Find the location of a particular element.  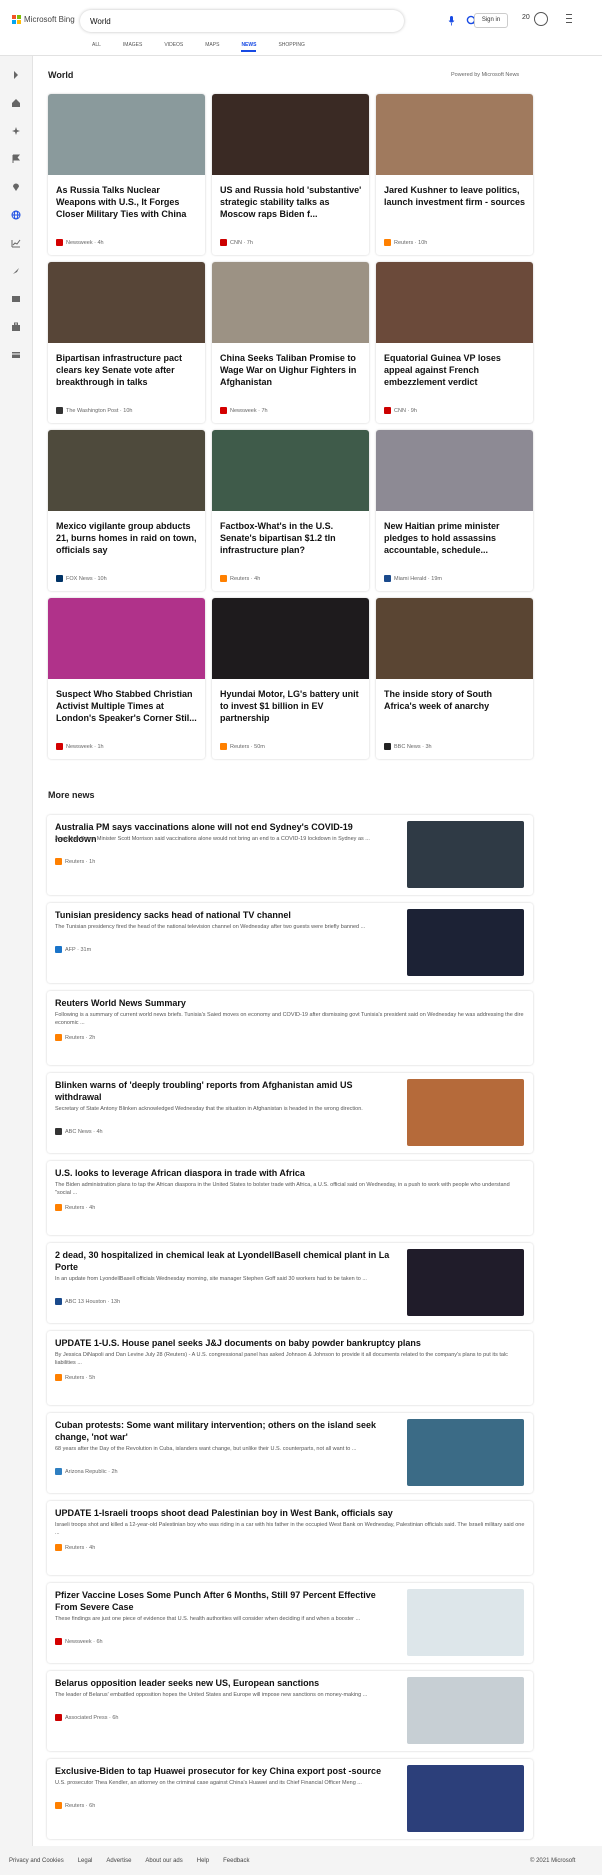

media-icon is located at coordinates (16, 299).